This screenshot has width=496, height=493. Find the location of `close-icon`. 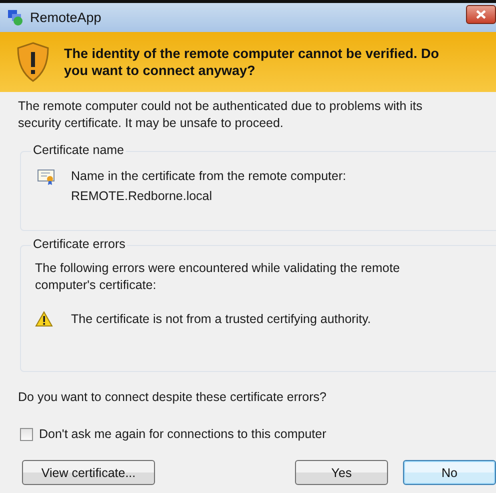

close-icon is located at coordinates (481, 14).